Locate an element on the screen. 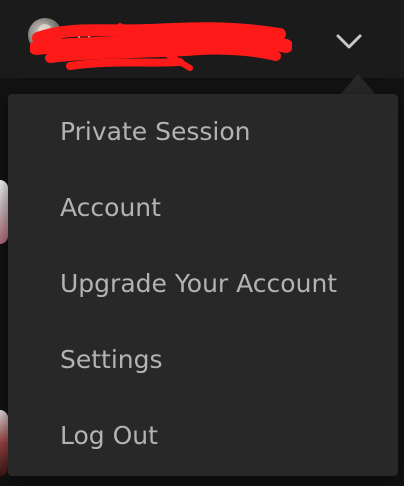 This screenshot has height=486, width=404. menu-caret is located at coordinates (358, 85).